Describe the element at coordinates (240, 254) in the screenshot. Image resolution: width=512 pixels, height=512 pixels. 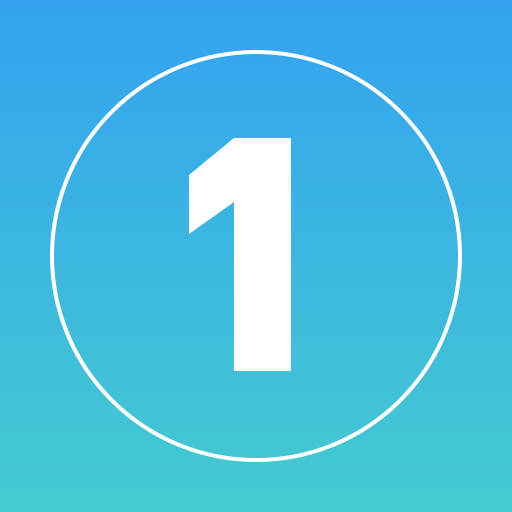
I see `number-one-icon` at that location.